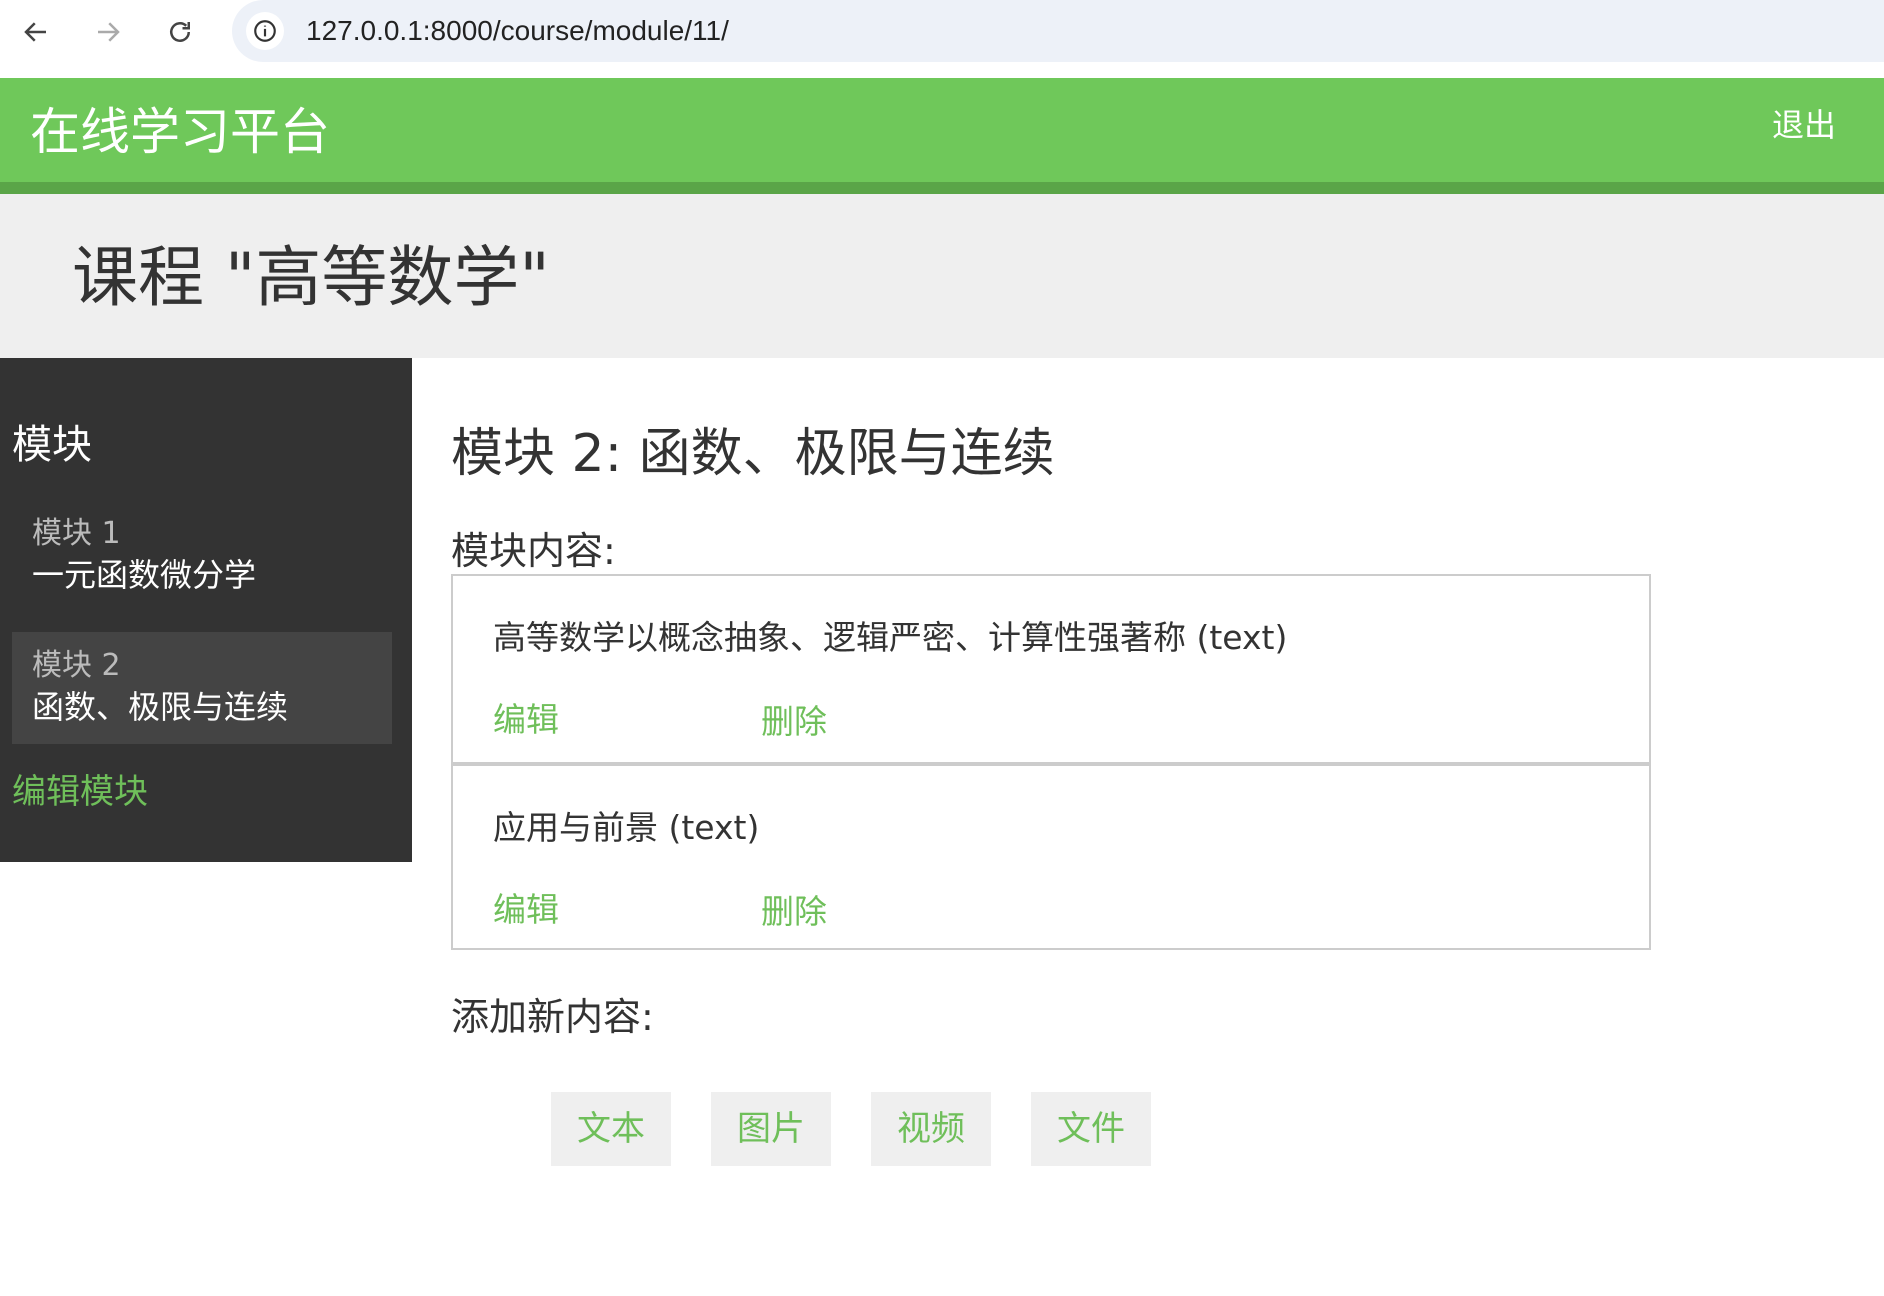  Describe the element at coordinates (1051, 855) in the screenshot. I see `content-item: 应用与前景 (text) 编辑 删除` at that location.